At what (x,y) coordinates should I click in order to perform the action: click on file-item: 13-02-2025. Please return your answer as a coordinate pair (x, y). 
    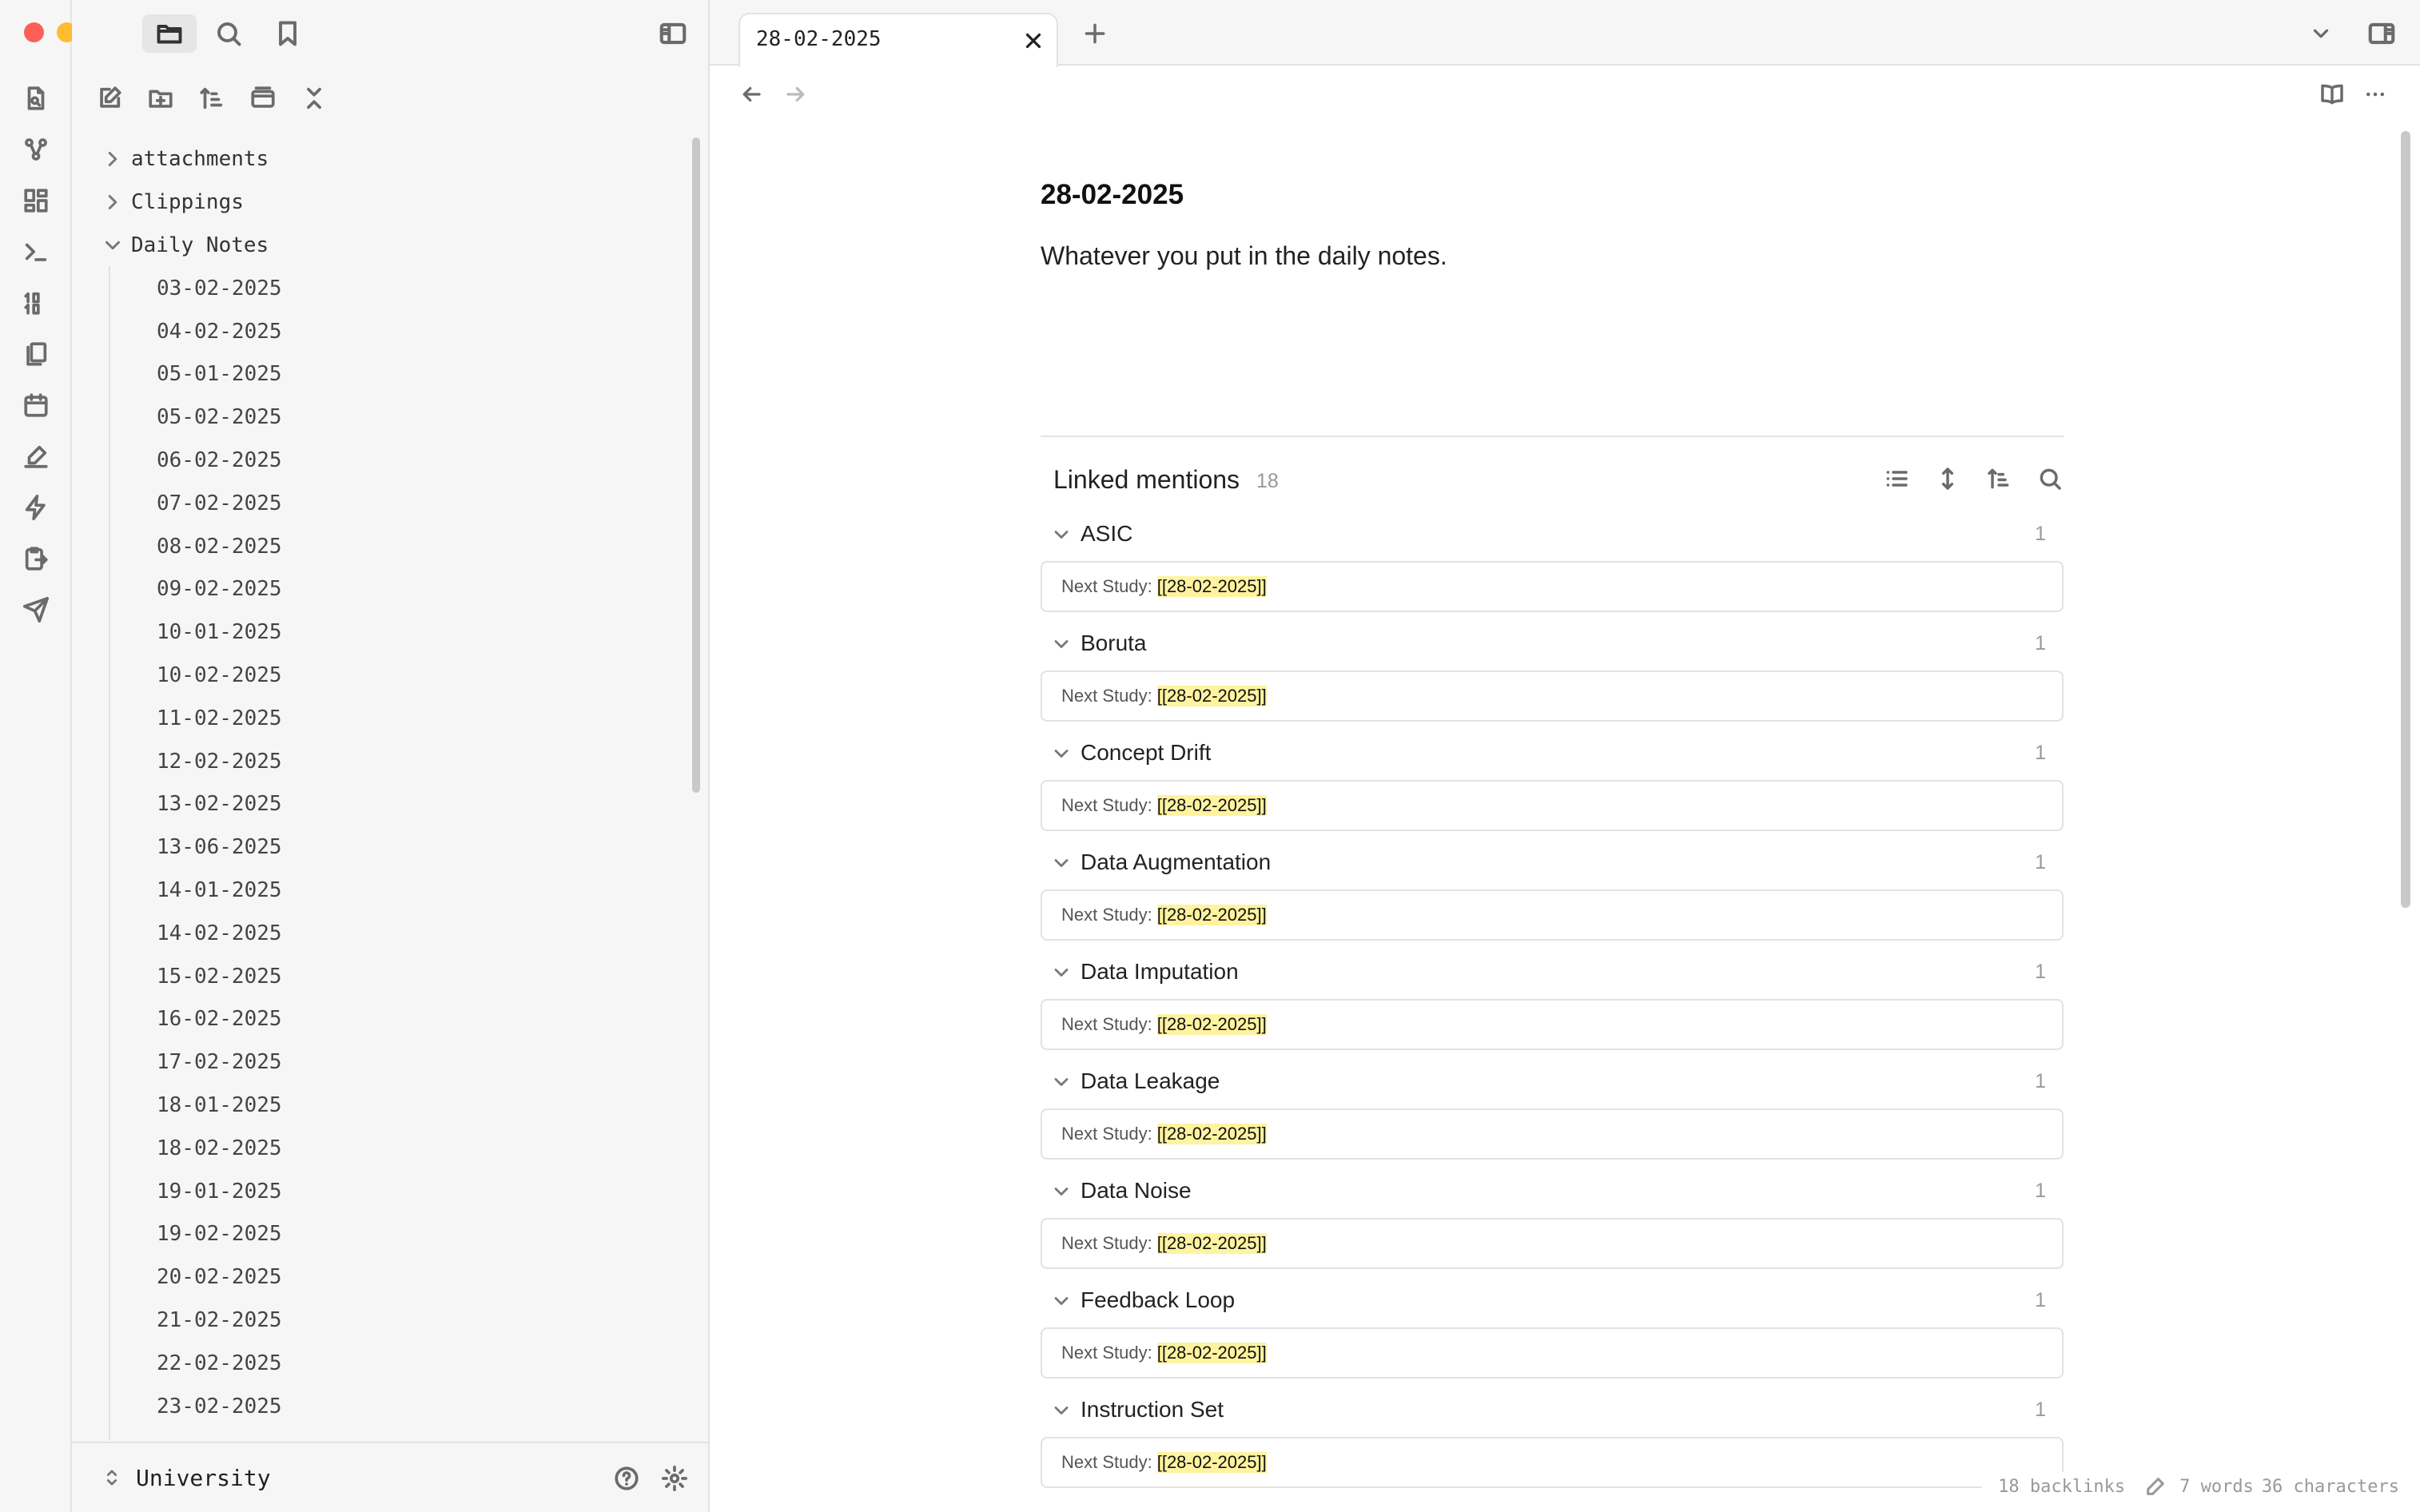
    Looking at the image, I should click on (375, 804).